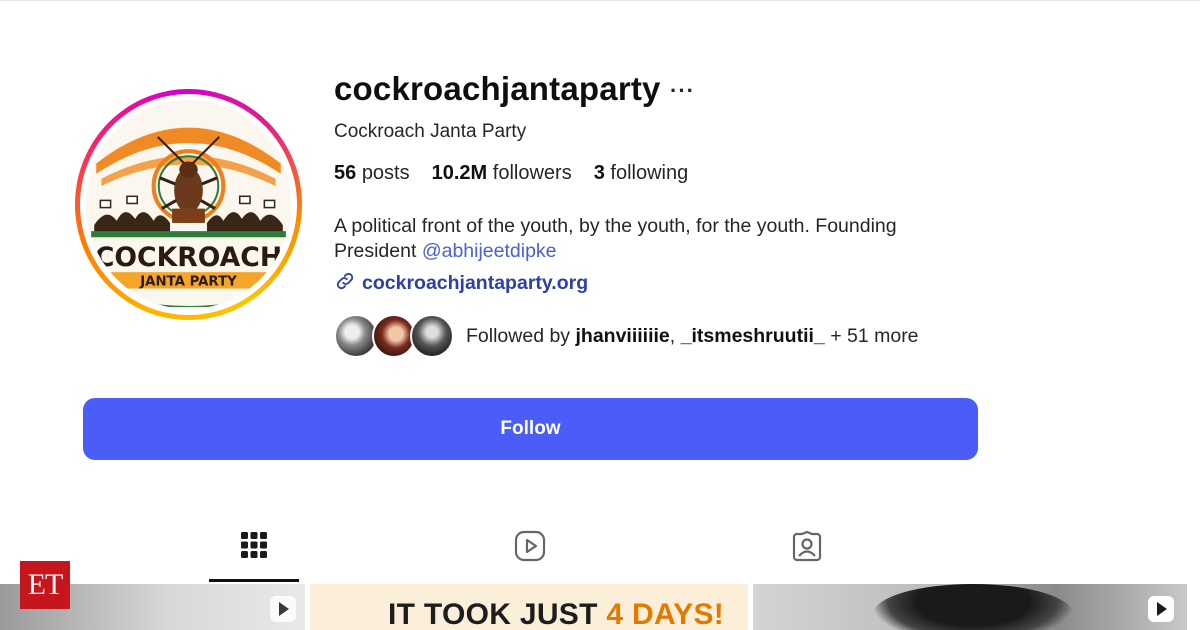 Image resolution: width=1200 pixels, height=630 pixels. What do you see at coordinates (345, 173) in the screenshot?
I see `posts-count: 56` at bounding box center [345, 173].